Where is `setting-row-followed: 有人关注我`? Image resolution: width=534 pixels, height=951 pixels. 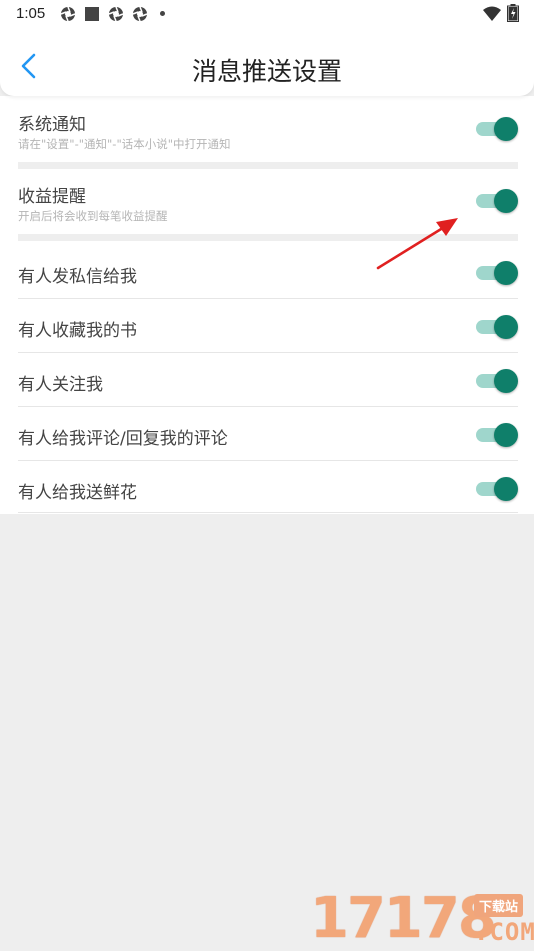
setting-row-followed: 有人关注我 is located at coordinates (268, 385).